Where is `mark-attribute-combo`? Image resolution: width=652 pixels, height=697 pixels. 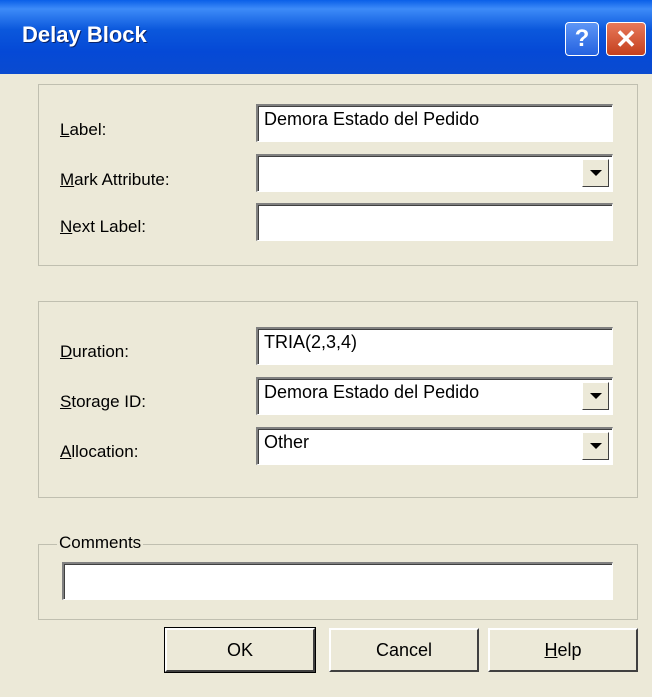 mark-attribute-combo is located at coordinates (434, 173).